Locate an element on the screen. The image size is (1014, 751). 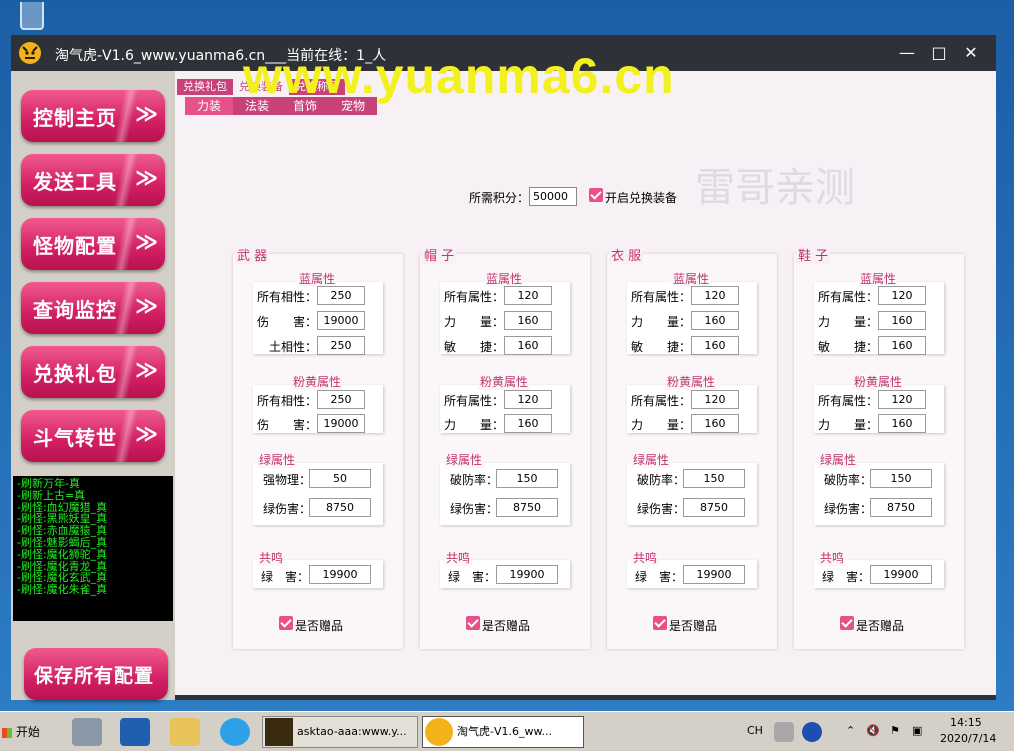
field-label: 所有相性： is located at coordinates (287, 297).